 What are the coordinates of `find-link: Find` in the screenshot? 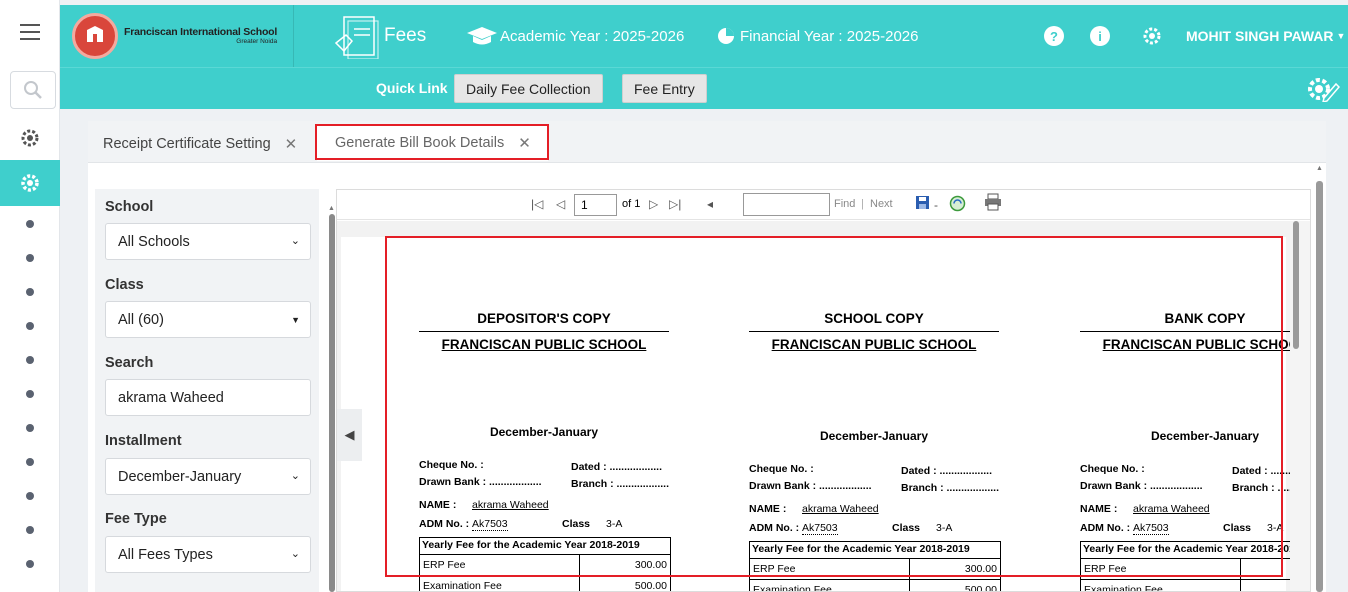 It's located at (844, 204).